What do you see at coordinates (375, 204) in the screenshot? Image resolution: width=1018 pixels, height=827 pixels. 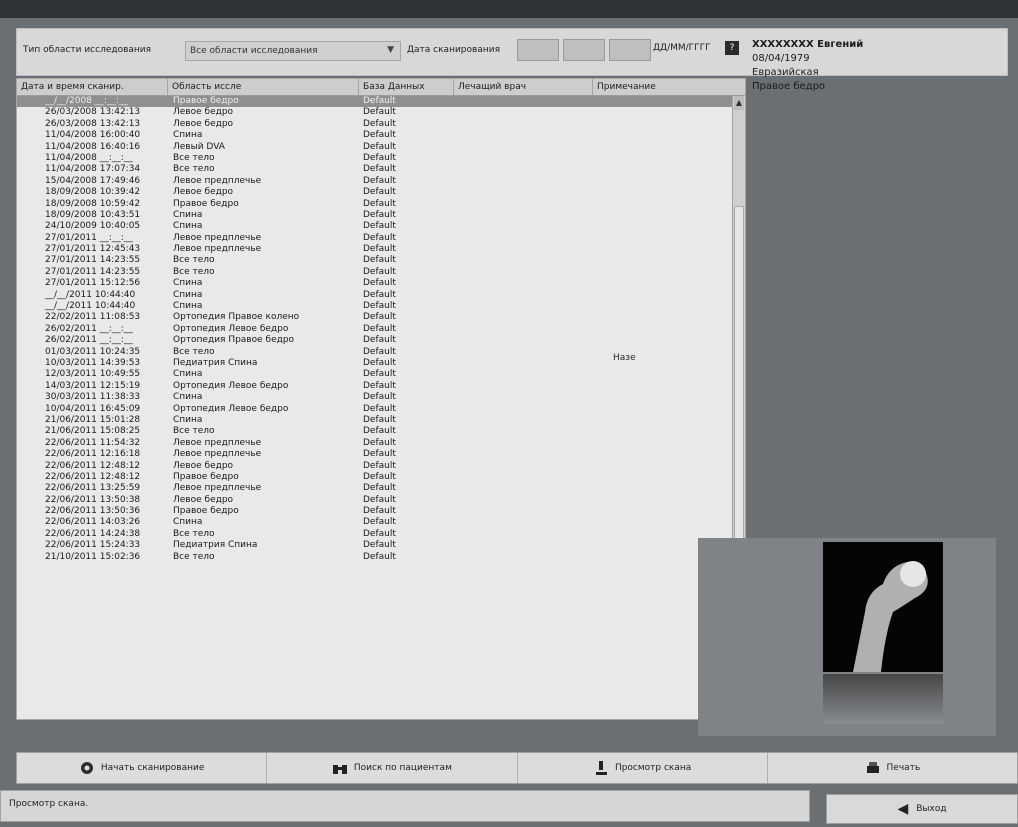 I see `table-row: 18/09/2008 10:59:42 Правое бедро Default` at bounding box center [375, 204].